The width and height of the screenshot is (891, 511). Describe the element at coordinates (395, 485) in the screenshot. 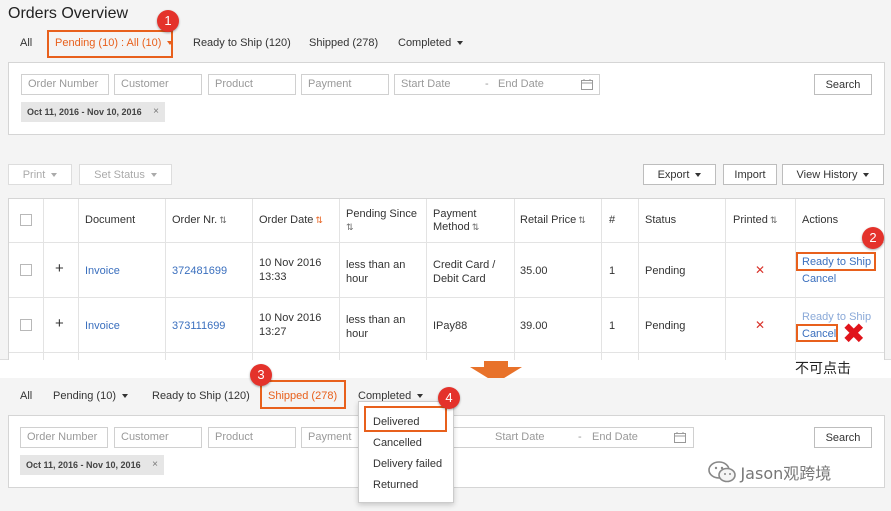

I see `menu-item-returned: Returned` at that location.